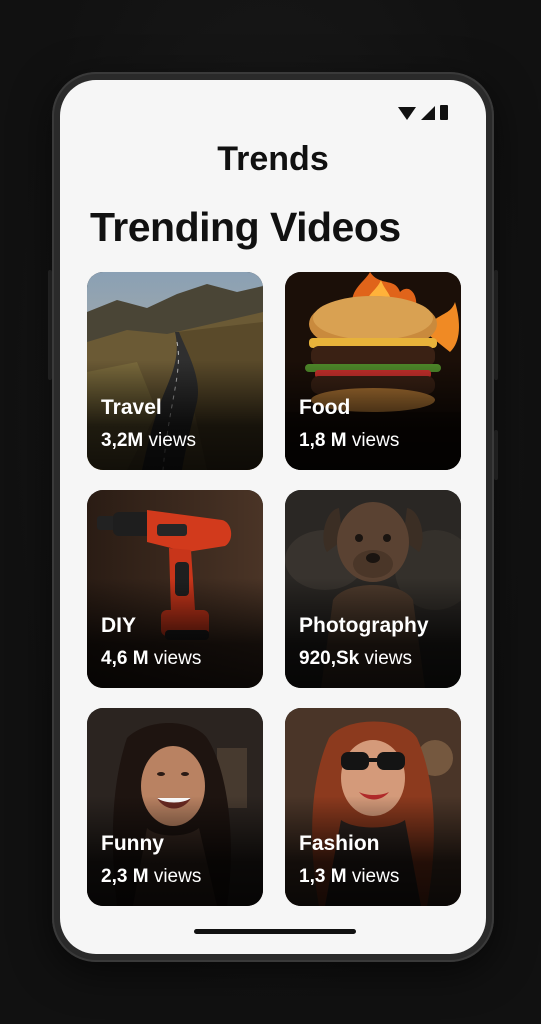  Describe the element at coordinates (325, 407) in the screenshot. I see `card-title: Food` at that location.